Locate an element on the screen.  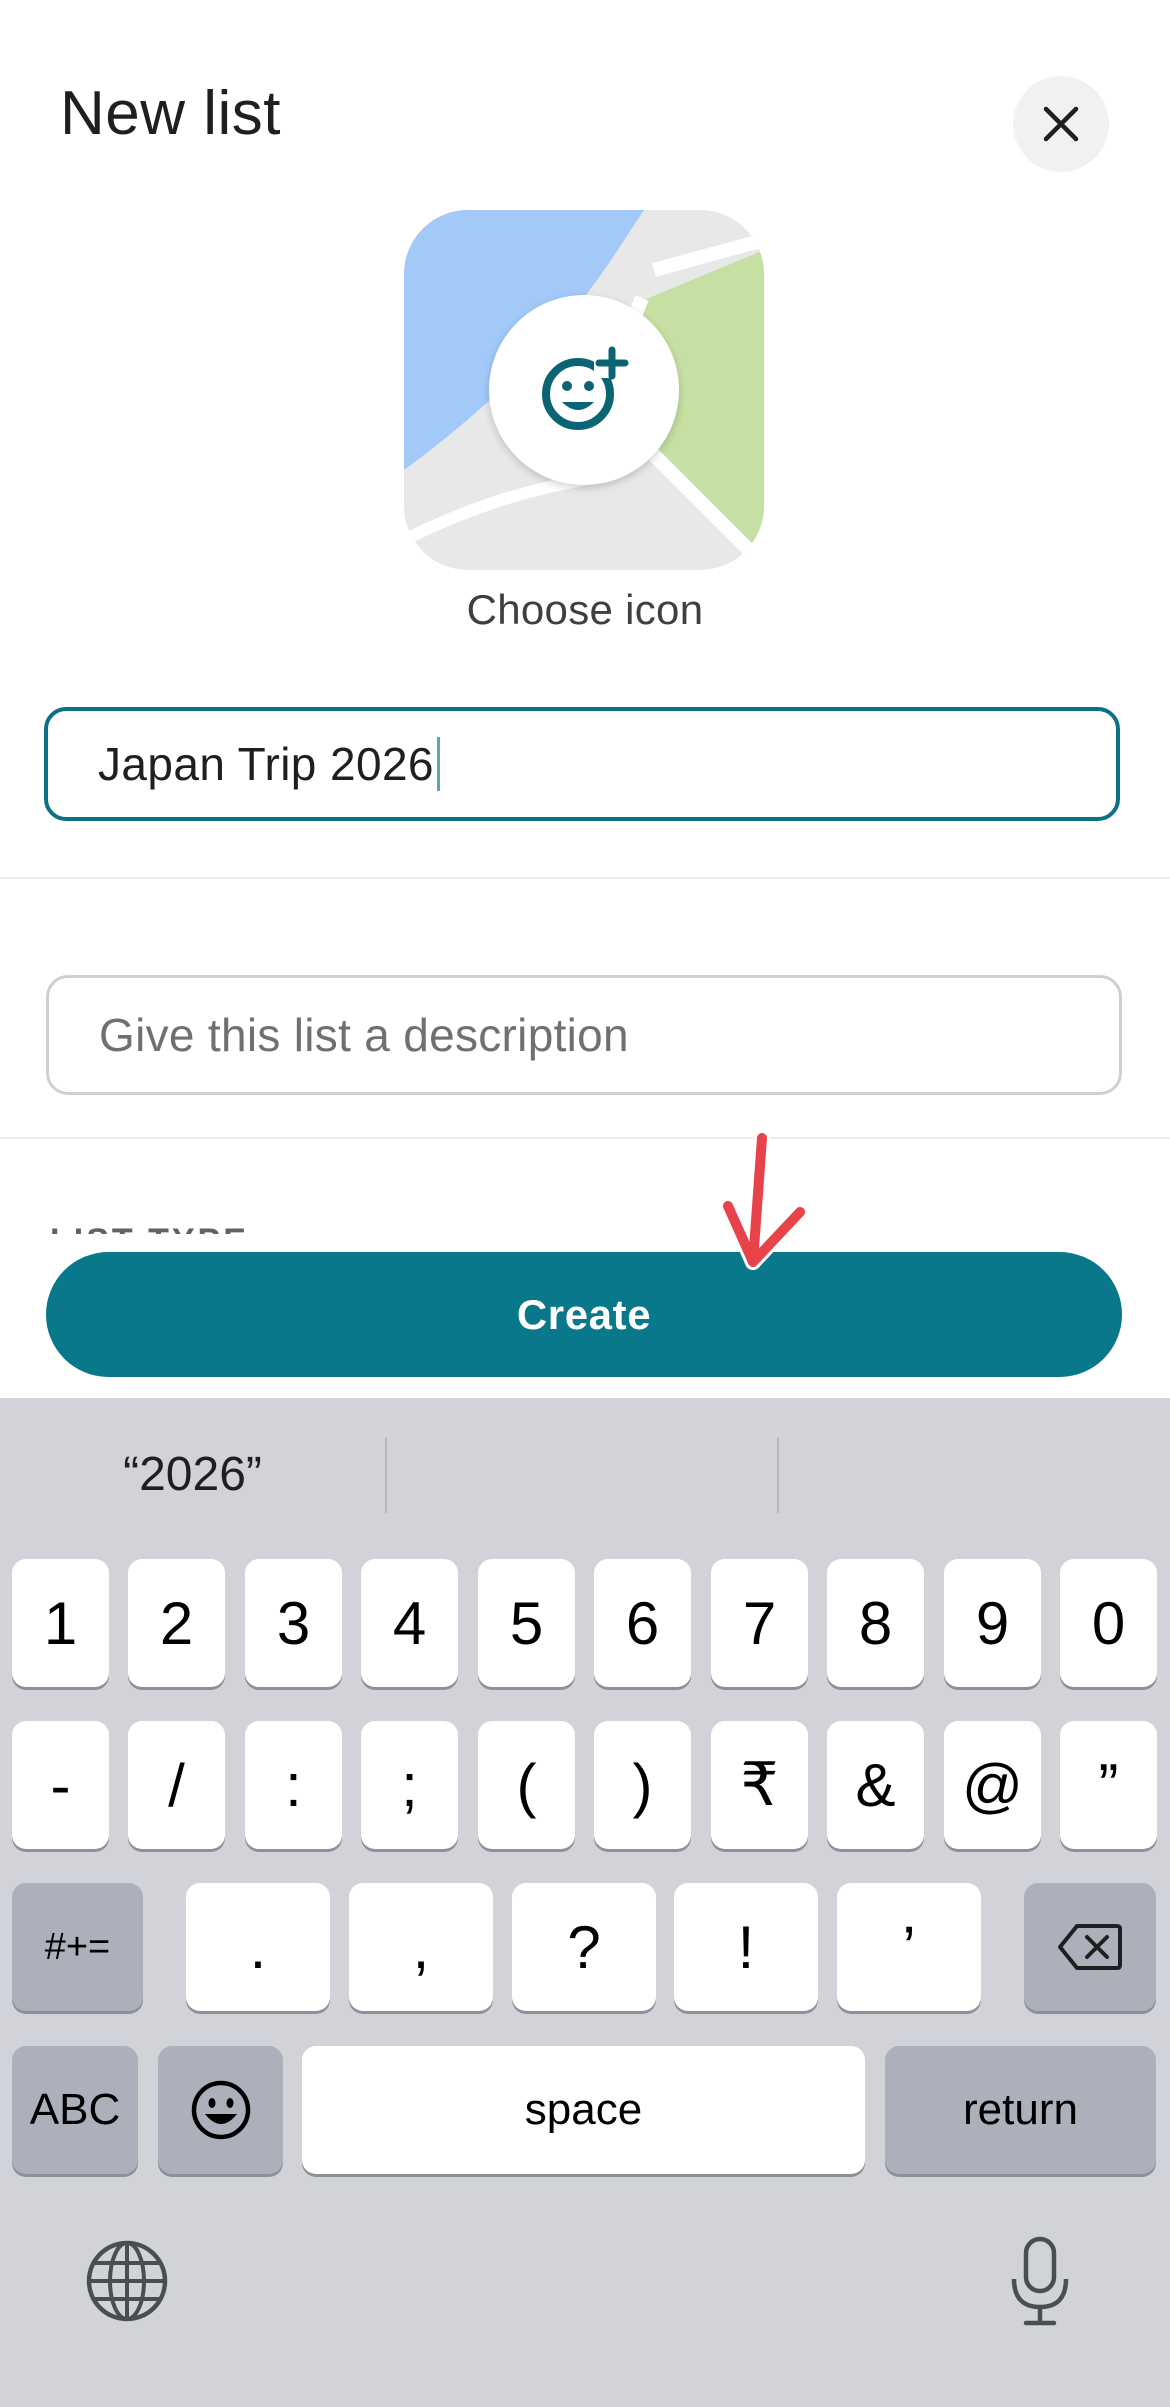
key-4: 4 is located at coordinates (409, 1623).